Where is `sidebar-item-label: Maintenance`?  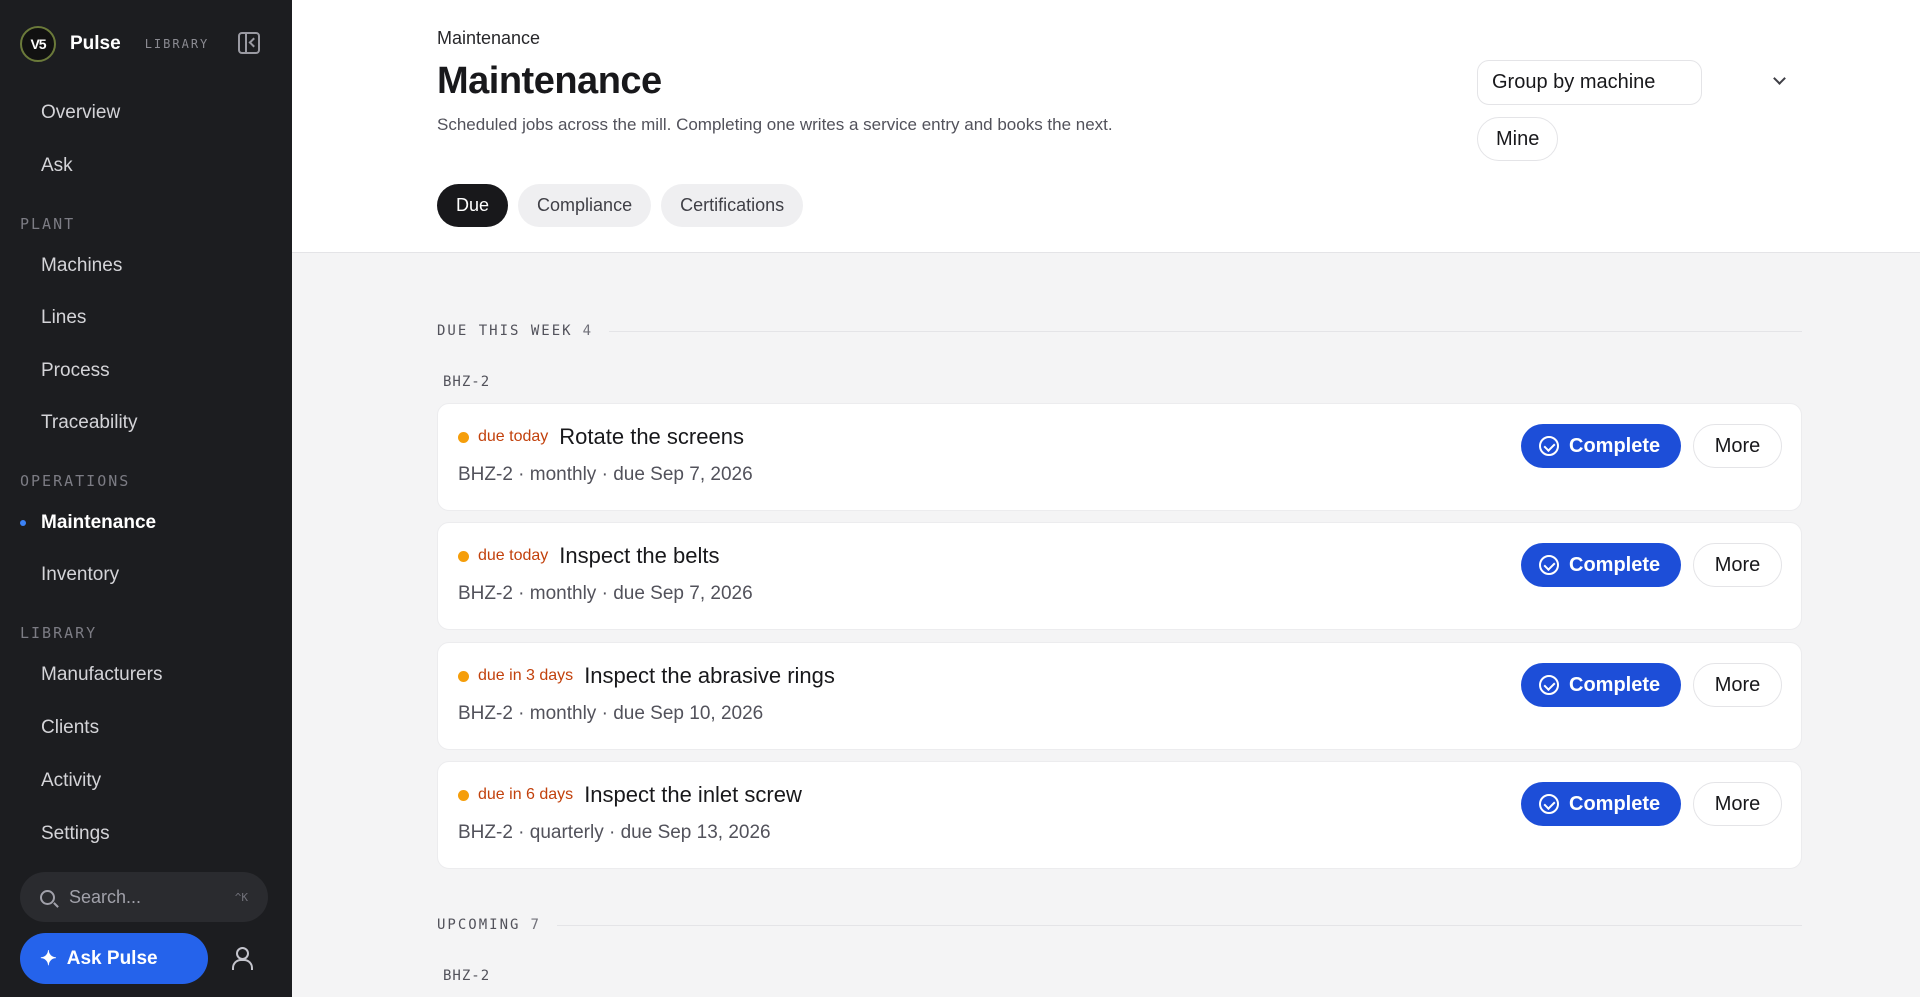
sidebar-item-label: Maintenance is located at coordinates (99, 522).